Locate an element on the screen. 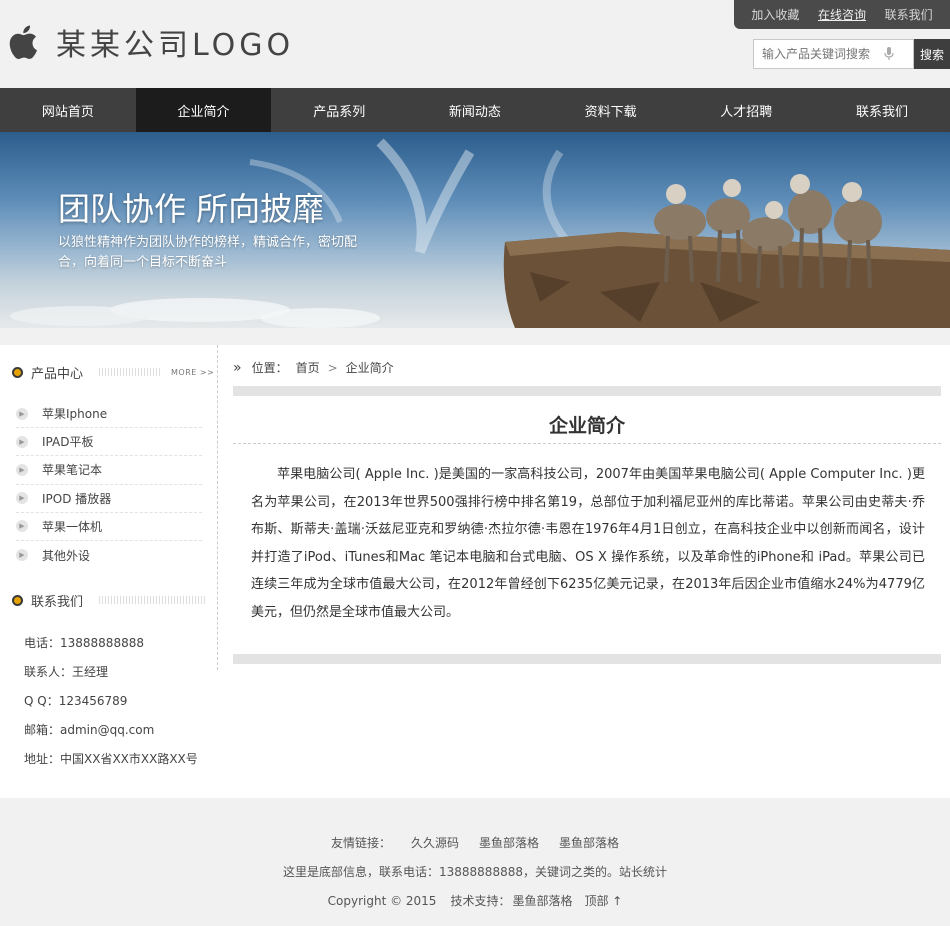  top-link-consult: 在线咨询 is located at coordinates (842, 14).